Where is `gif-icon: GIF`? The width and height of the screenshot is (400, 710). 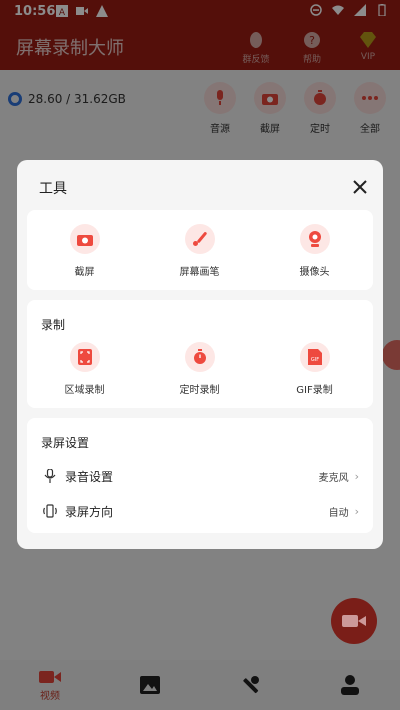 gif-icon: GIF is located at coordinates (314, 357).